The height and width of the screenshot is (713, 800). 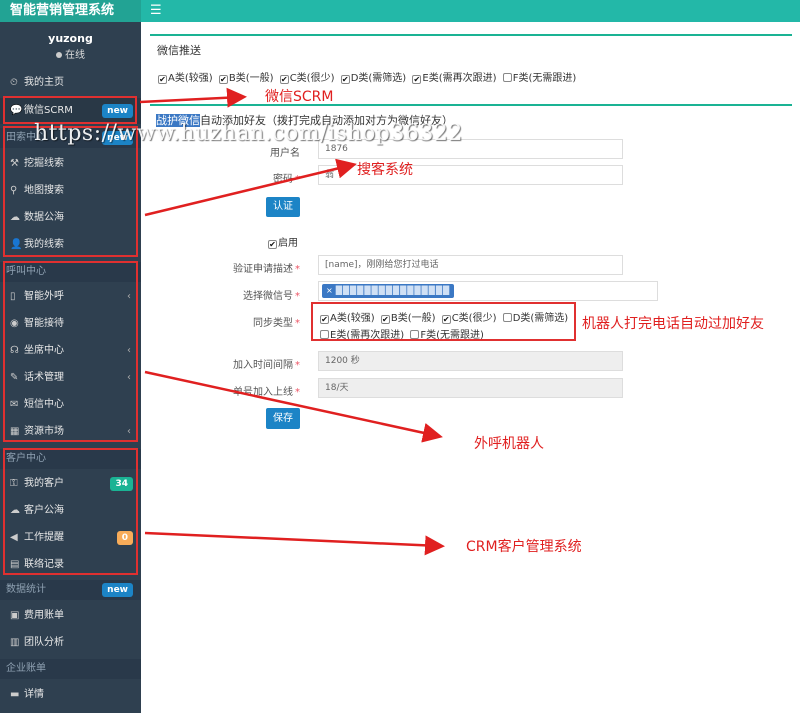 I want to click on annotation-lead-system: 搜客系统, so click(x=385, y=170).